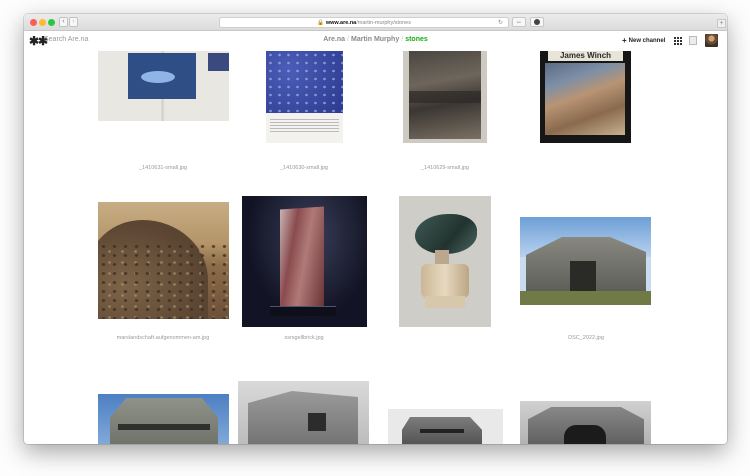 This screenshot has width=750, height=476. Describe the element at coordinates (446, 234) in the screenshot. I see `stone-shape` at that location.